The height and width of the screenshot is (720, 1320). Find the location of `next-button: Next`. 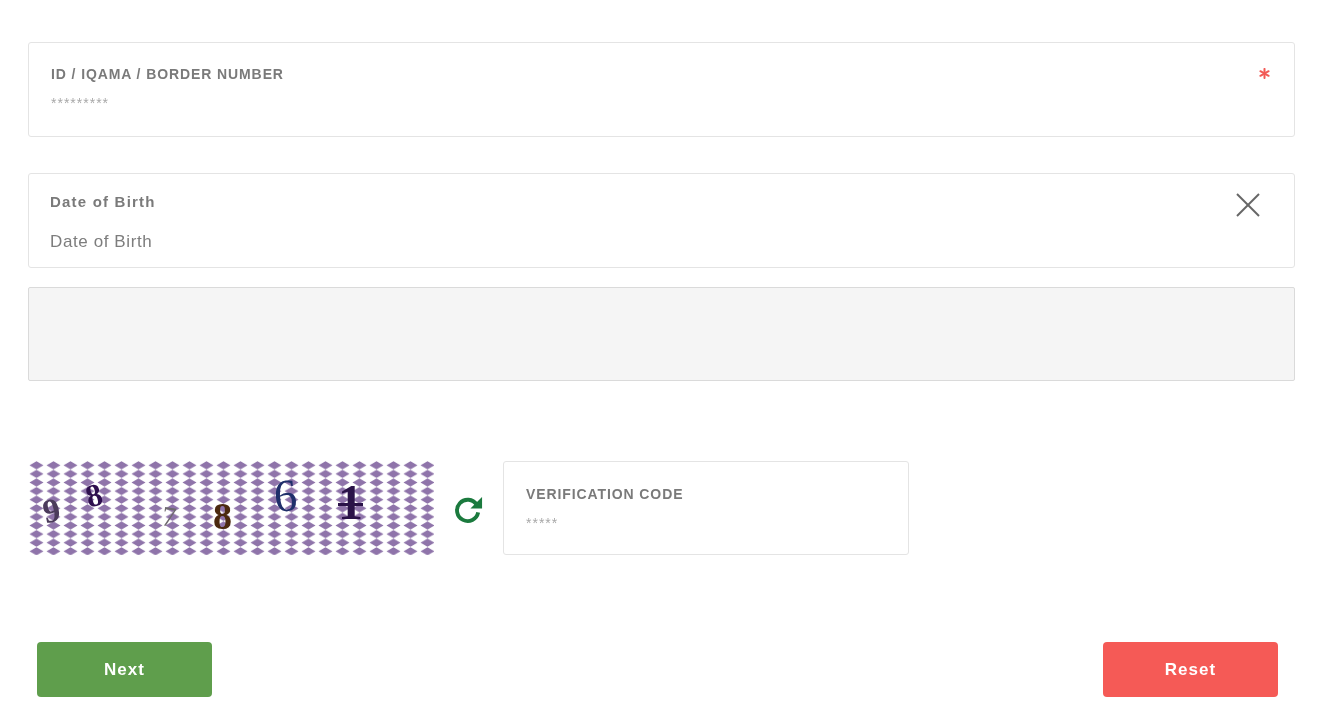

next-button: Next is located at coordinates (124, 669).